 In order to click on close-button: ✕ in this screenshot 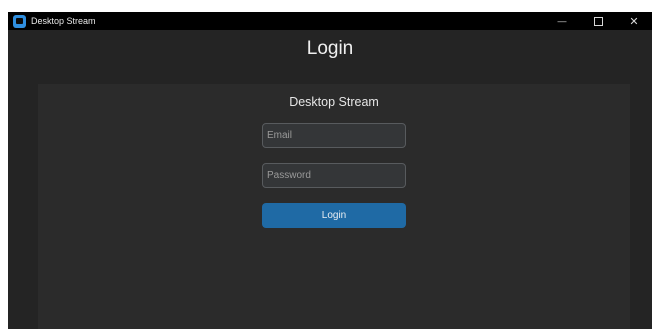, I will do `click(634, 21)`.